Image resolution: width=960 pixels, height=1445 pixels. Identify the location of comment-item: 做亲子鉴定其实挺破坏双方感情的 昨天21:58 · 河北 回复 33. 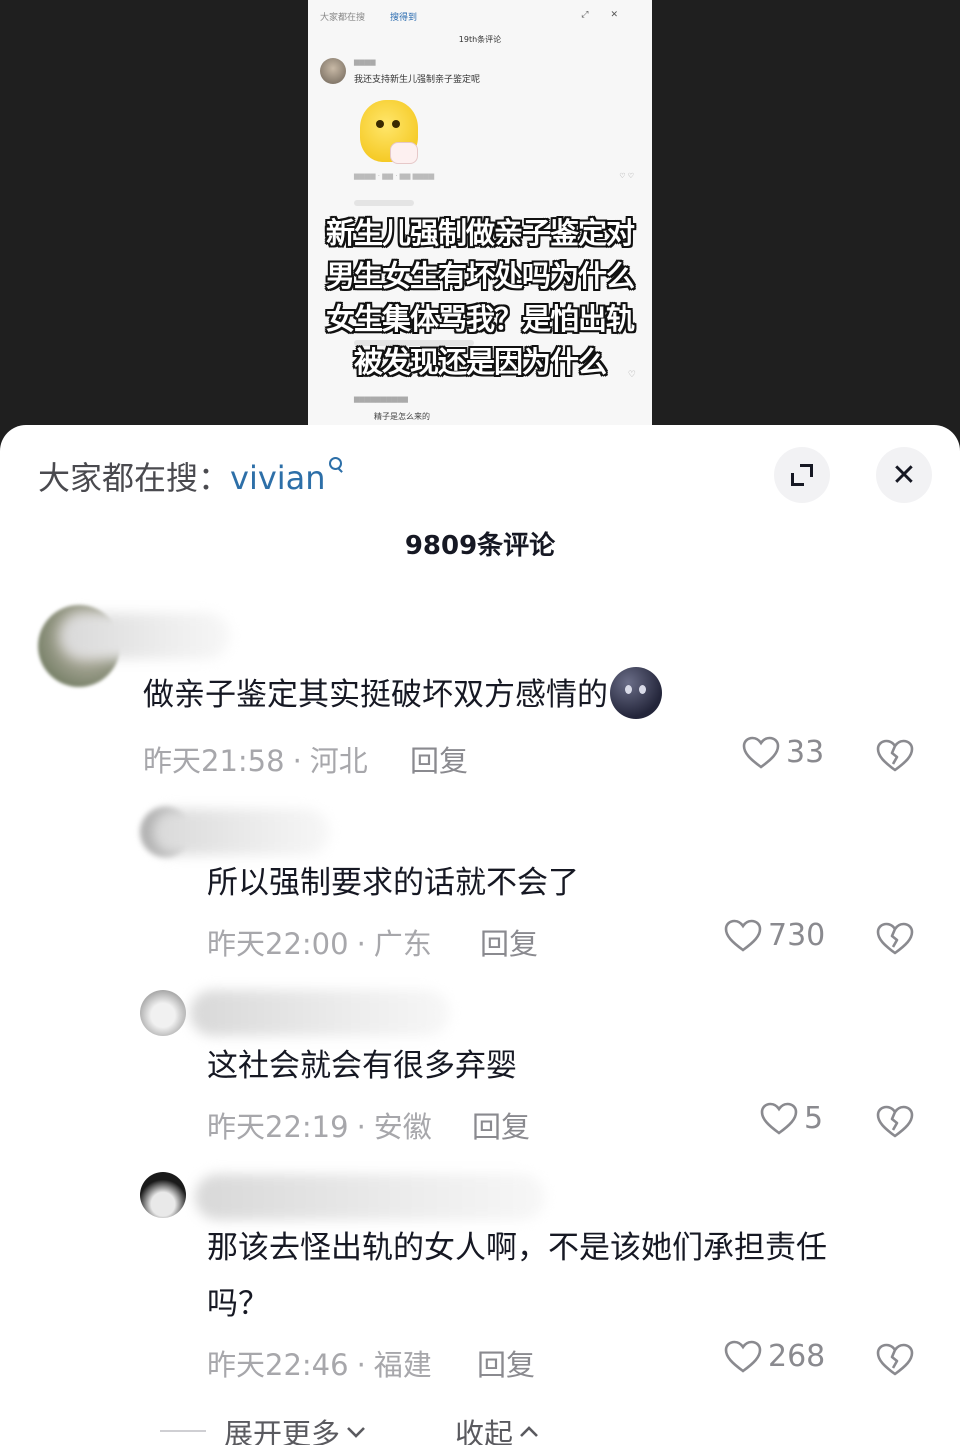
(480, 695).